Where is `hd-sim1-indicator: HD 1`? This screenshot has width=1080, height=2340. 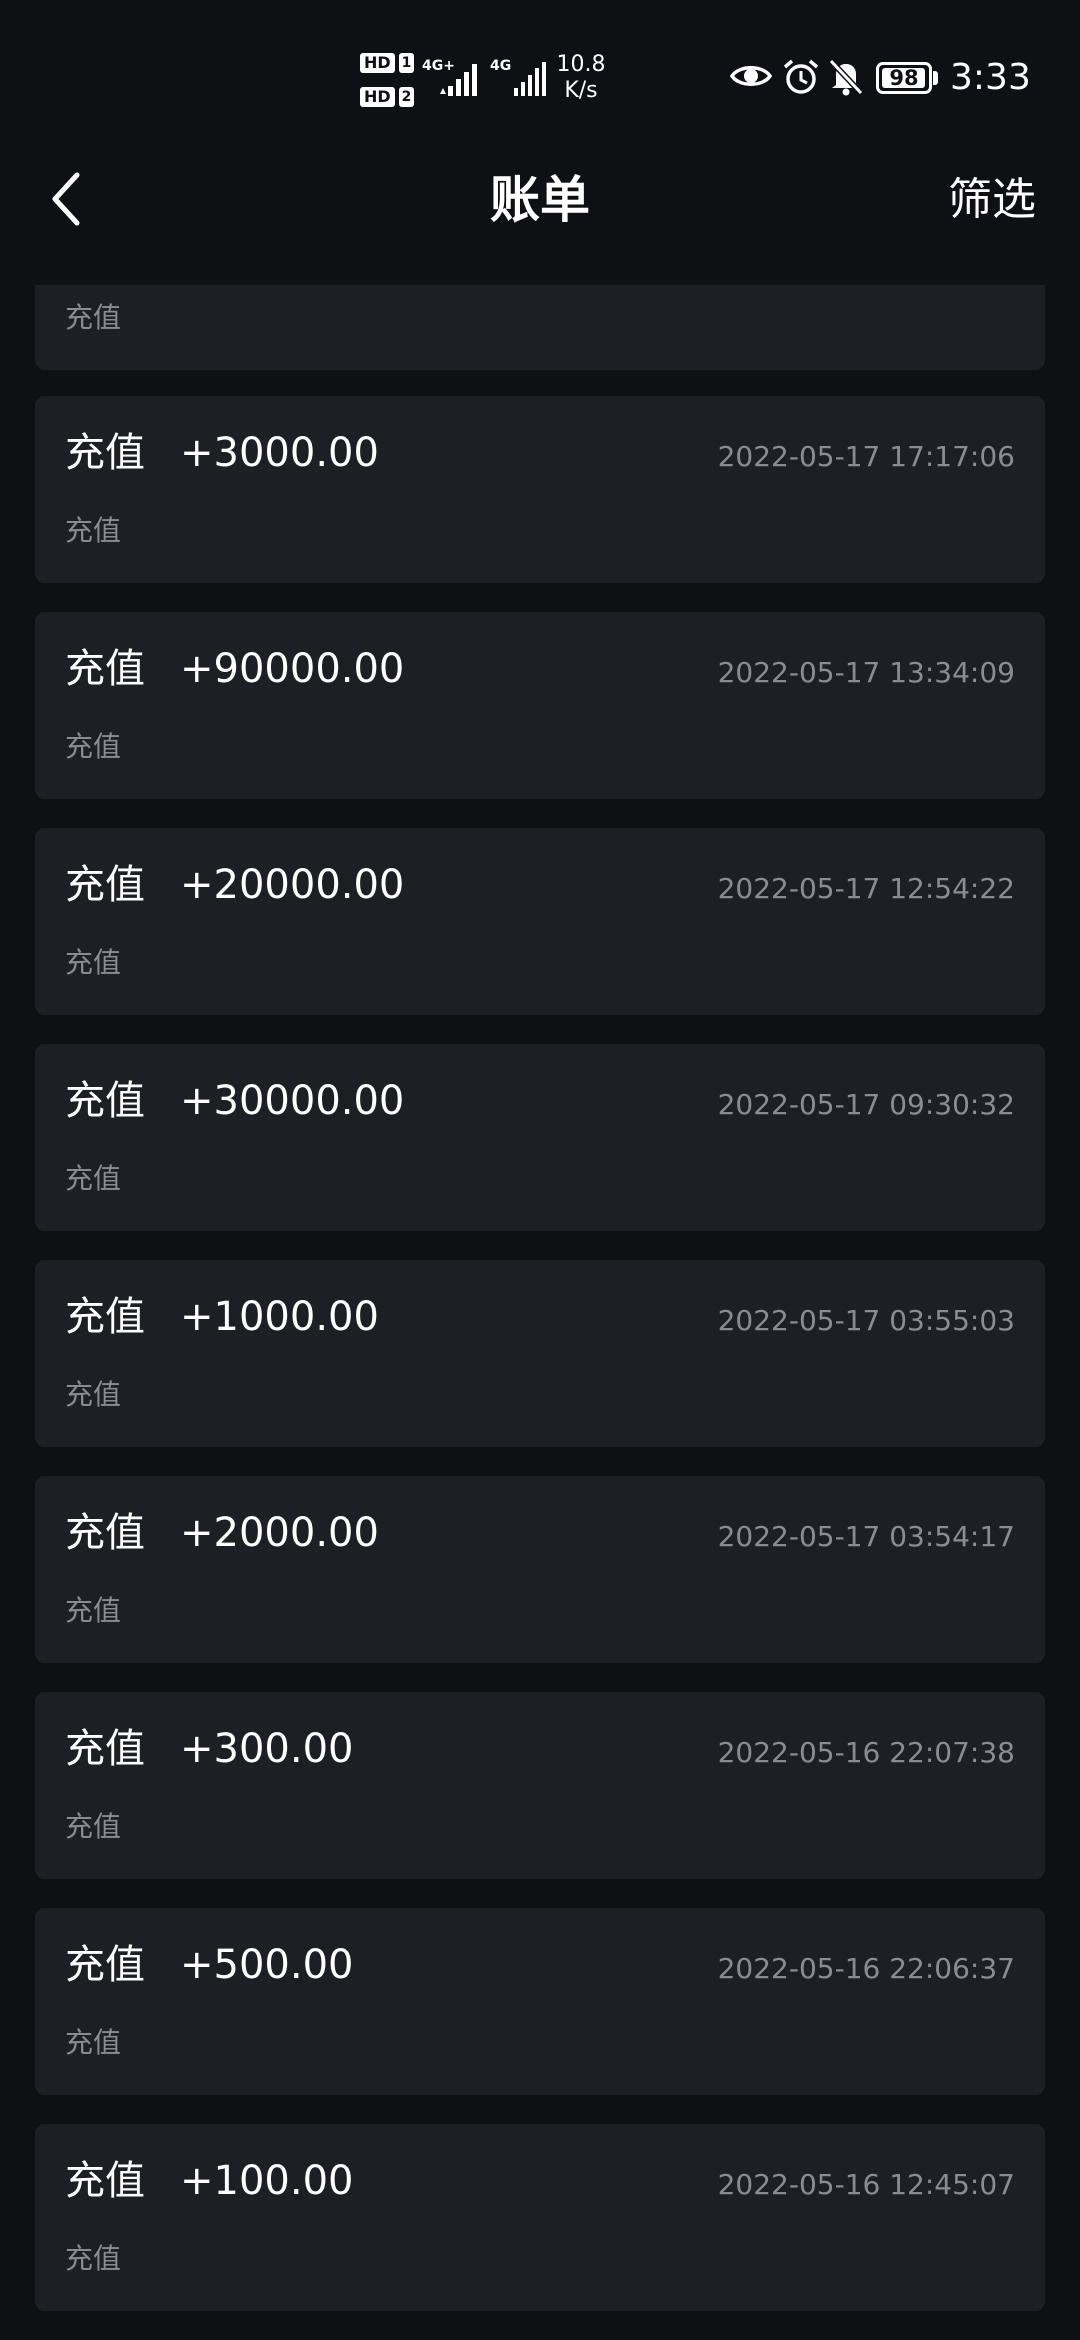
hd-sim1-indicator: HD 1 is located at coordinates (387, 63).